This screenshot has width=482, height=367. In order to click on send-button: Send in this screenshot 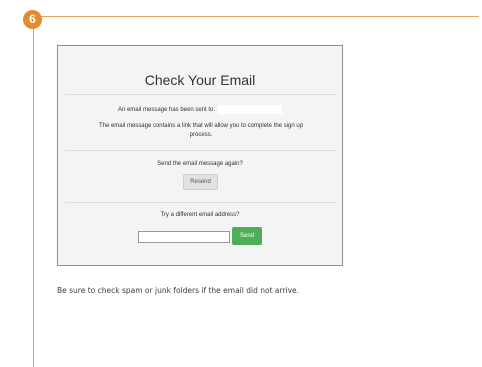, I will do `click(247, 236)`.